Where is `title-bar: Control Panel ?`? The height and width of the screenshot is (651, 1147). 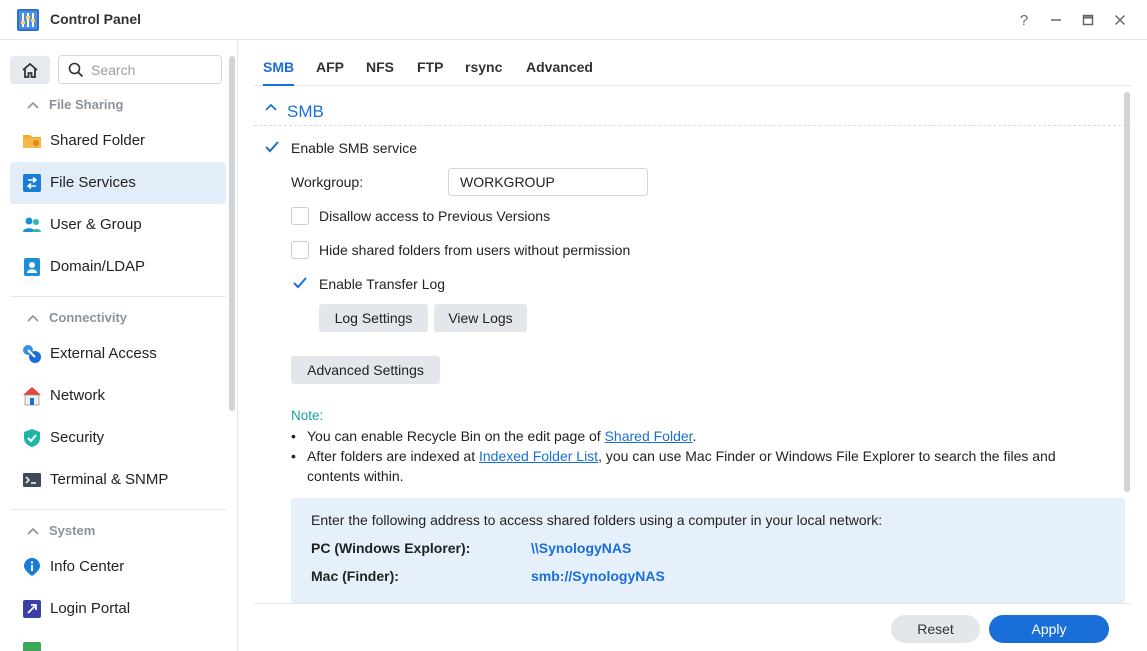 title-bar: Control Panel ? is located at coordinates (573, 20).